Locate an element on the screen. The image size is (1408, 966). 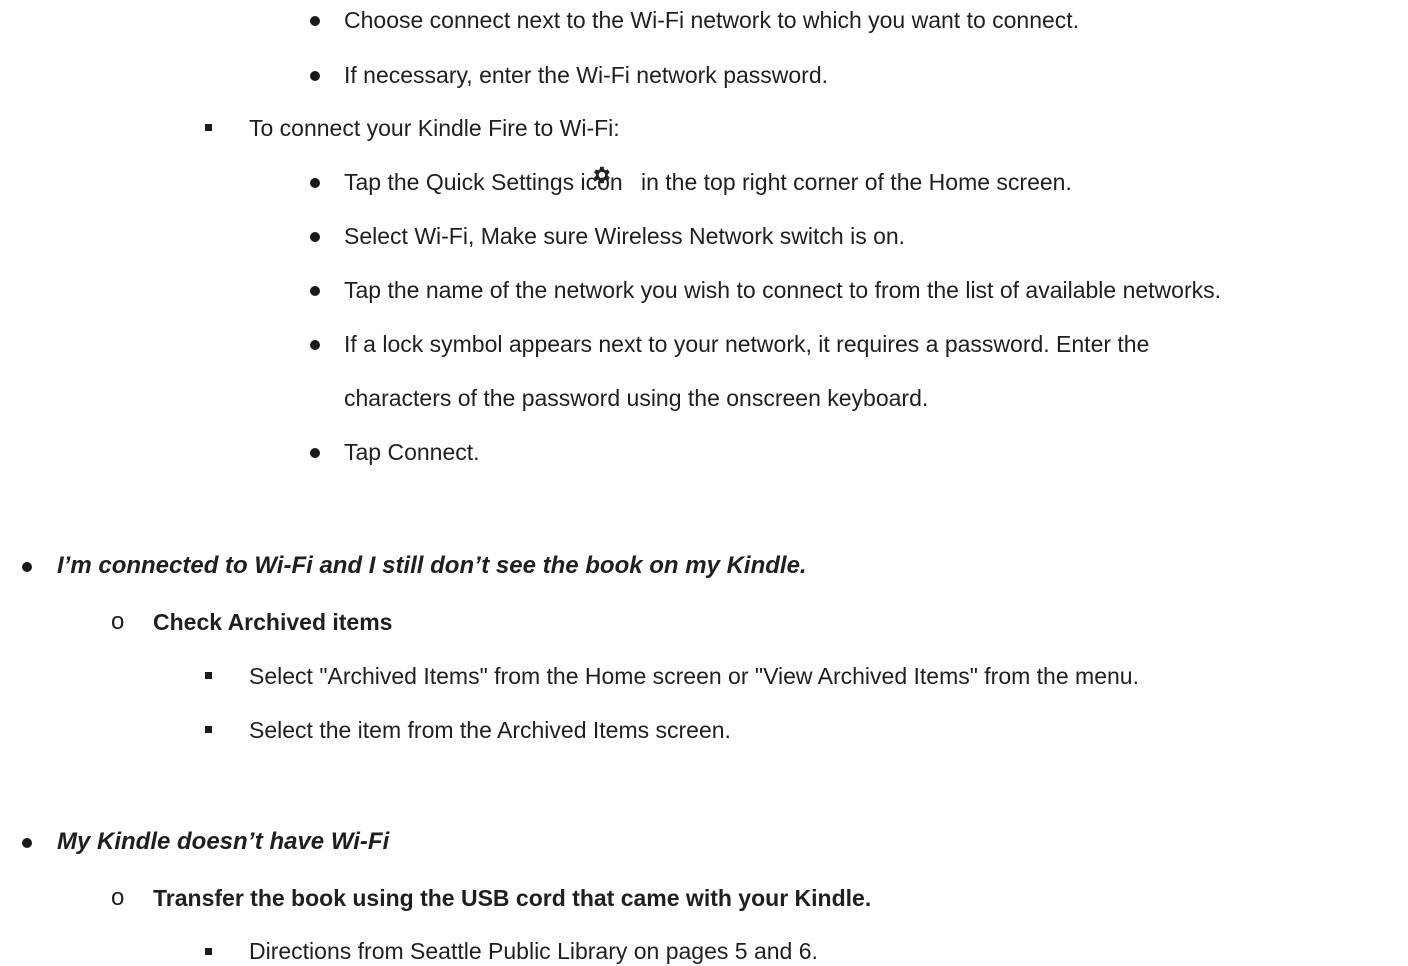
instruction-text: Tap Connect. is located at coordinates (412, 452).